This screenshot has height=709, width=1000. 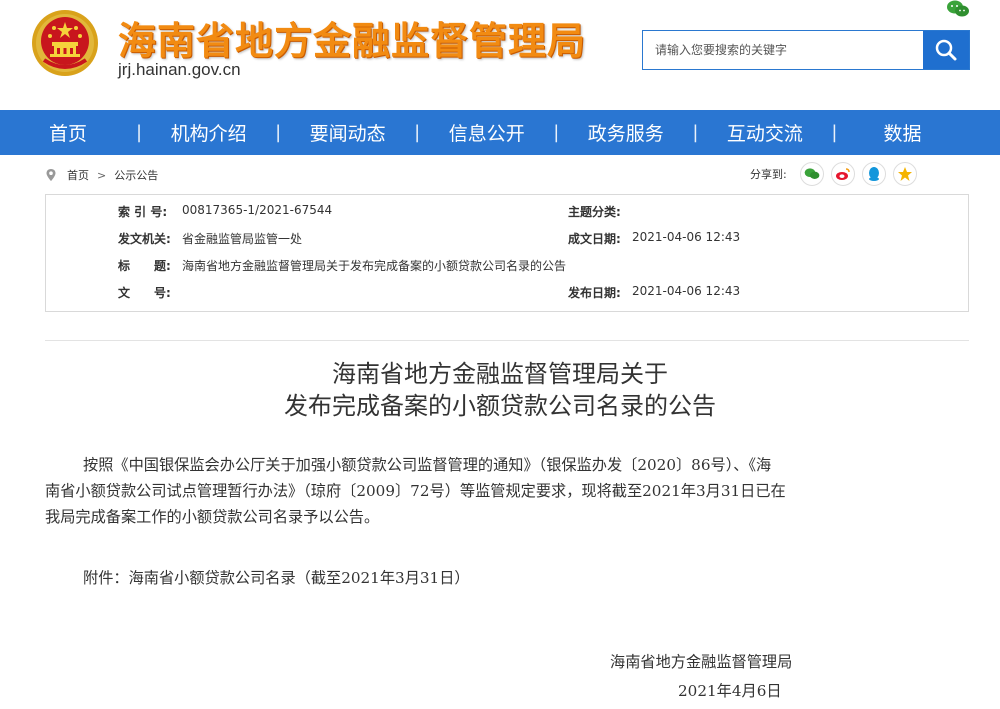 I want to click on article-title-line-2: 发布完成备案的小额贷款公司名录的公告, so click(x=500, y=406).